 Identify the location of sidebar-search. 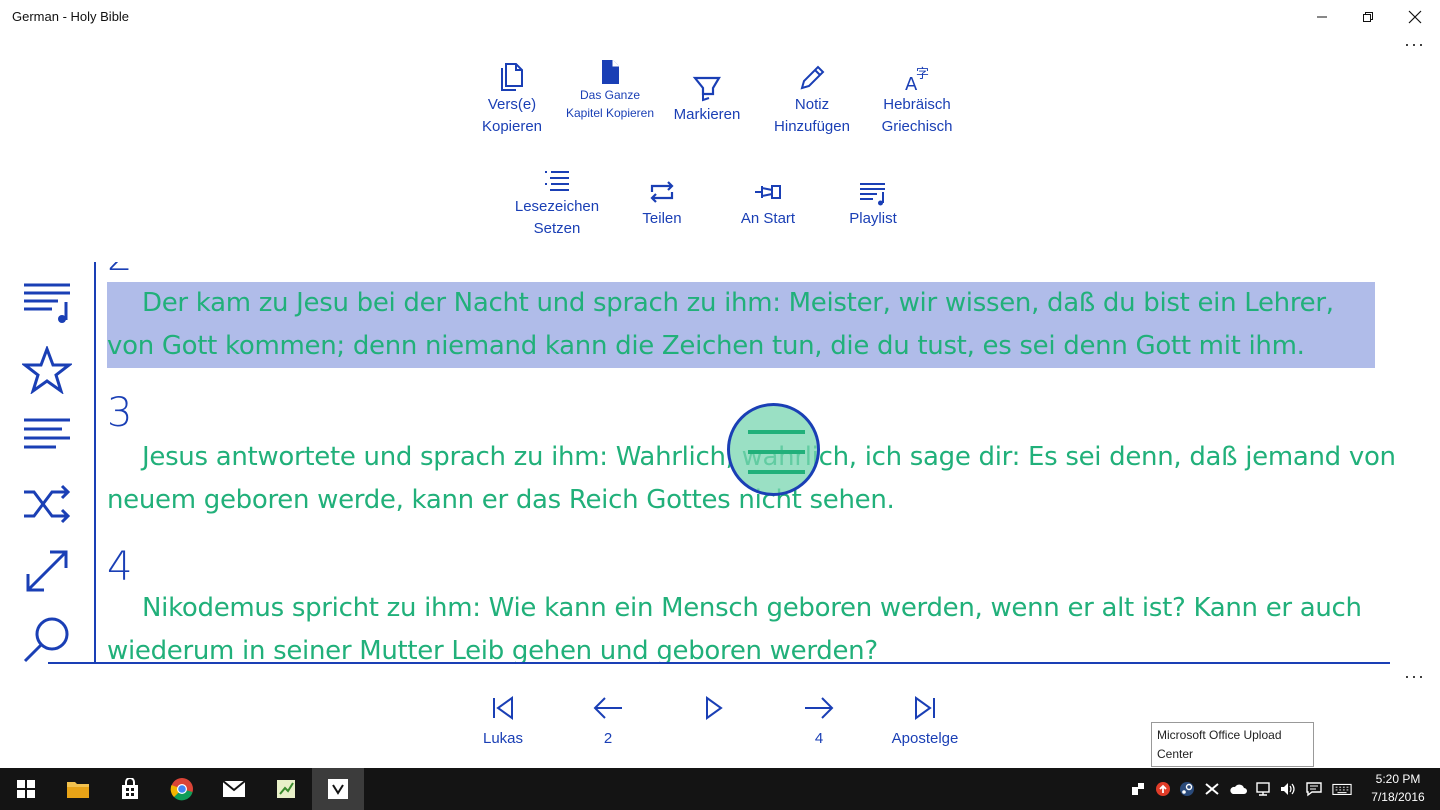
(47, 639).